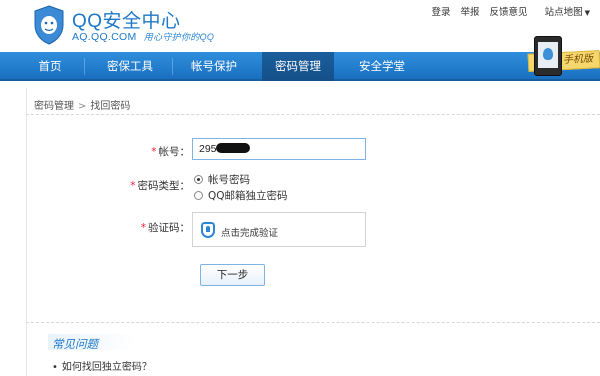  What do you see at coordinates (548, 56) in the screenshot?
I see `mobile-phone-icon` at bounding box center [548, 56].